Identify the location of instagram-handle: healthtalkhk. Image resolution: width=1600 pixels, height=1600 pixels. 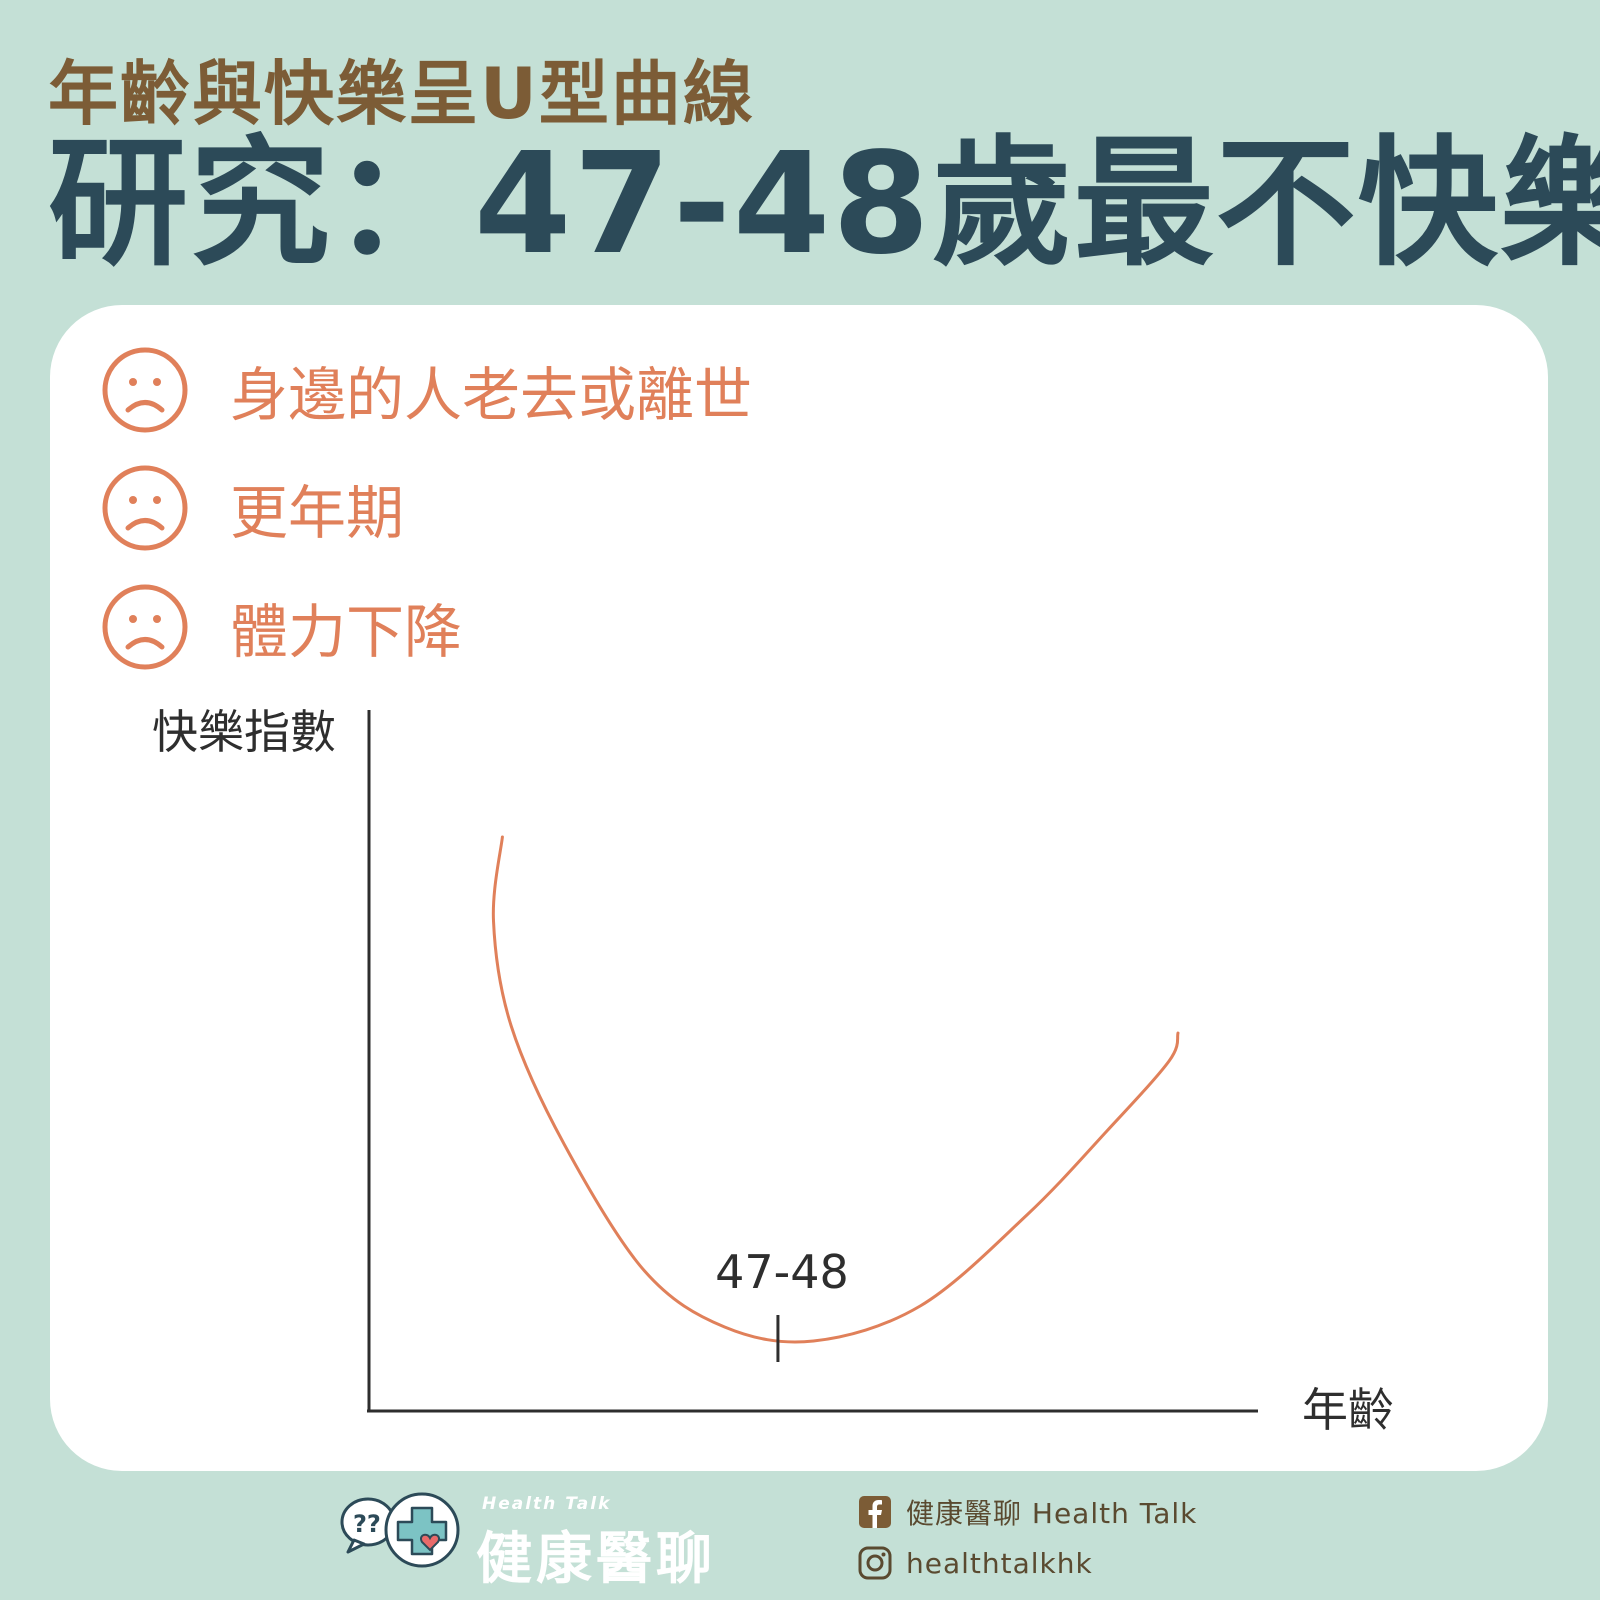
(999, 1563).